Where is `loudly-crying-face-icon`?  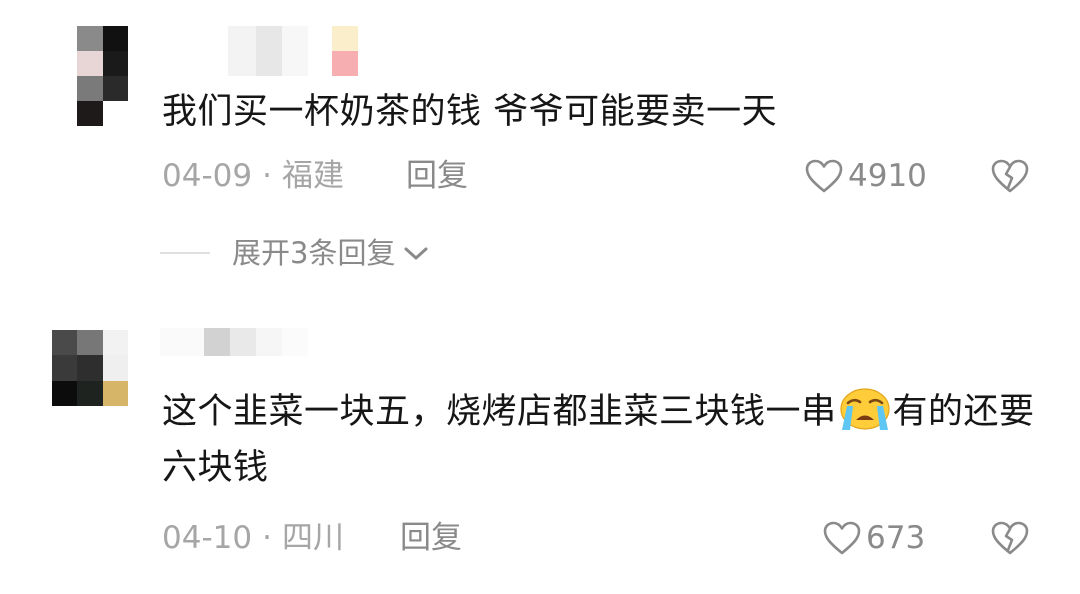 loudly-crying-face-icon is located at coordinates (864, 409).